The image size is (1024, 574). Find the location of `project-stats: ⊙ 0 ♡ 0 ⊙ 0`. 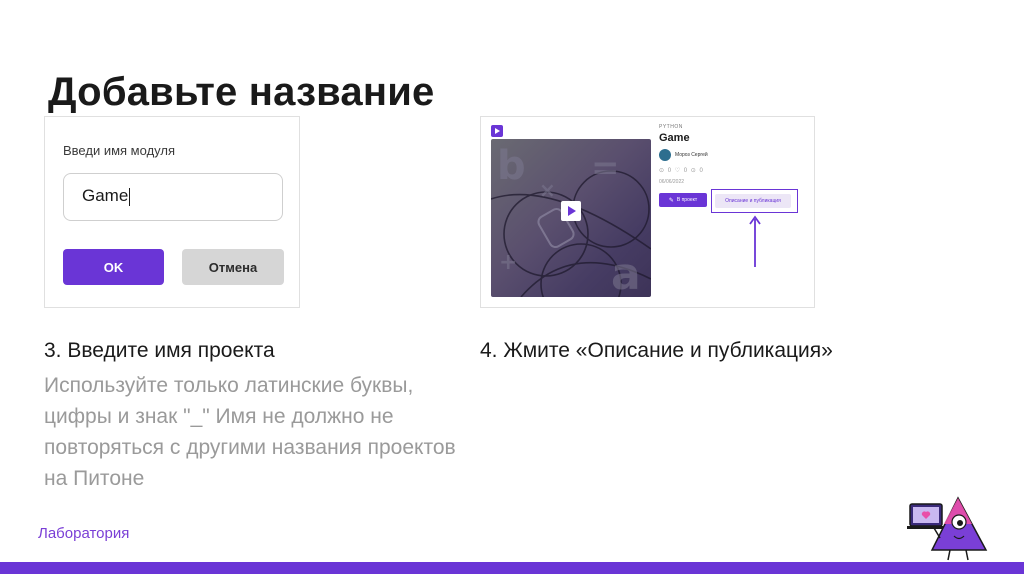

project-stats: ⊙ 0 ♡ 0 ⊙ 0 is located at coordinates (681, 171).